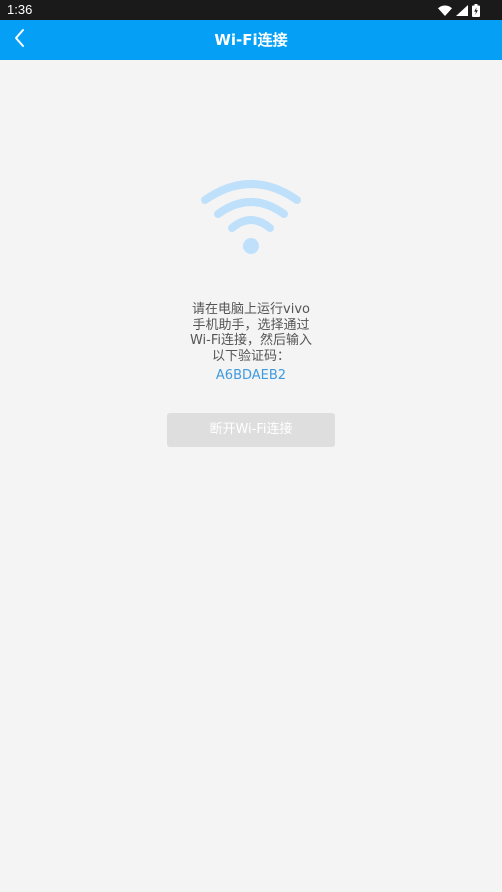  Describe the element at coordinates (462, 10) in the screenshot. I see `signal-icon` at that location.